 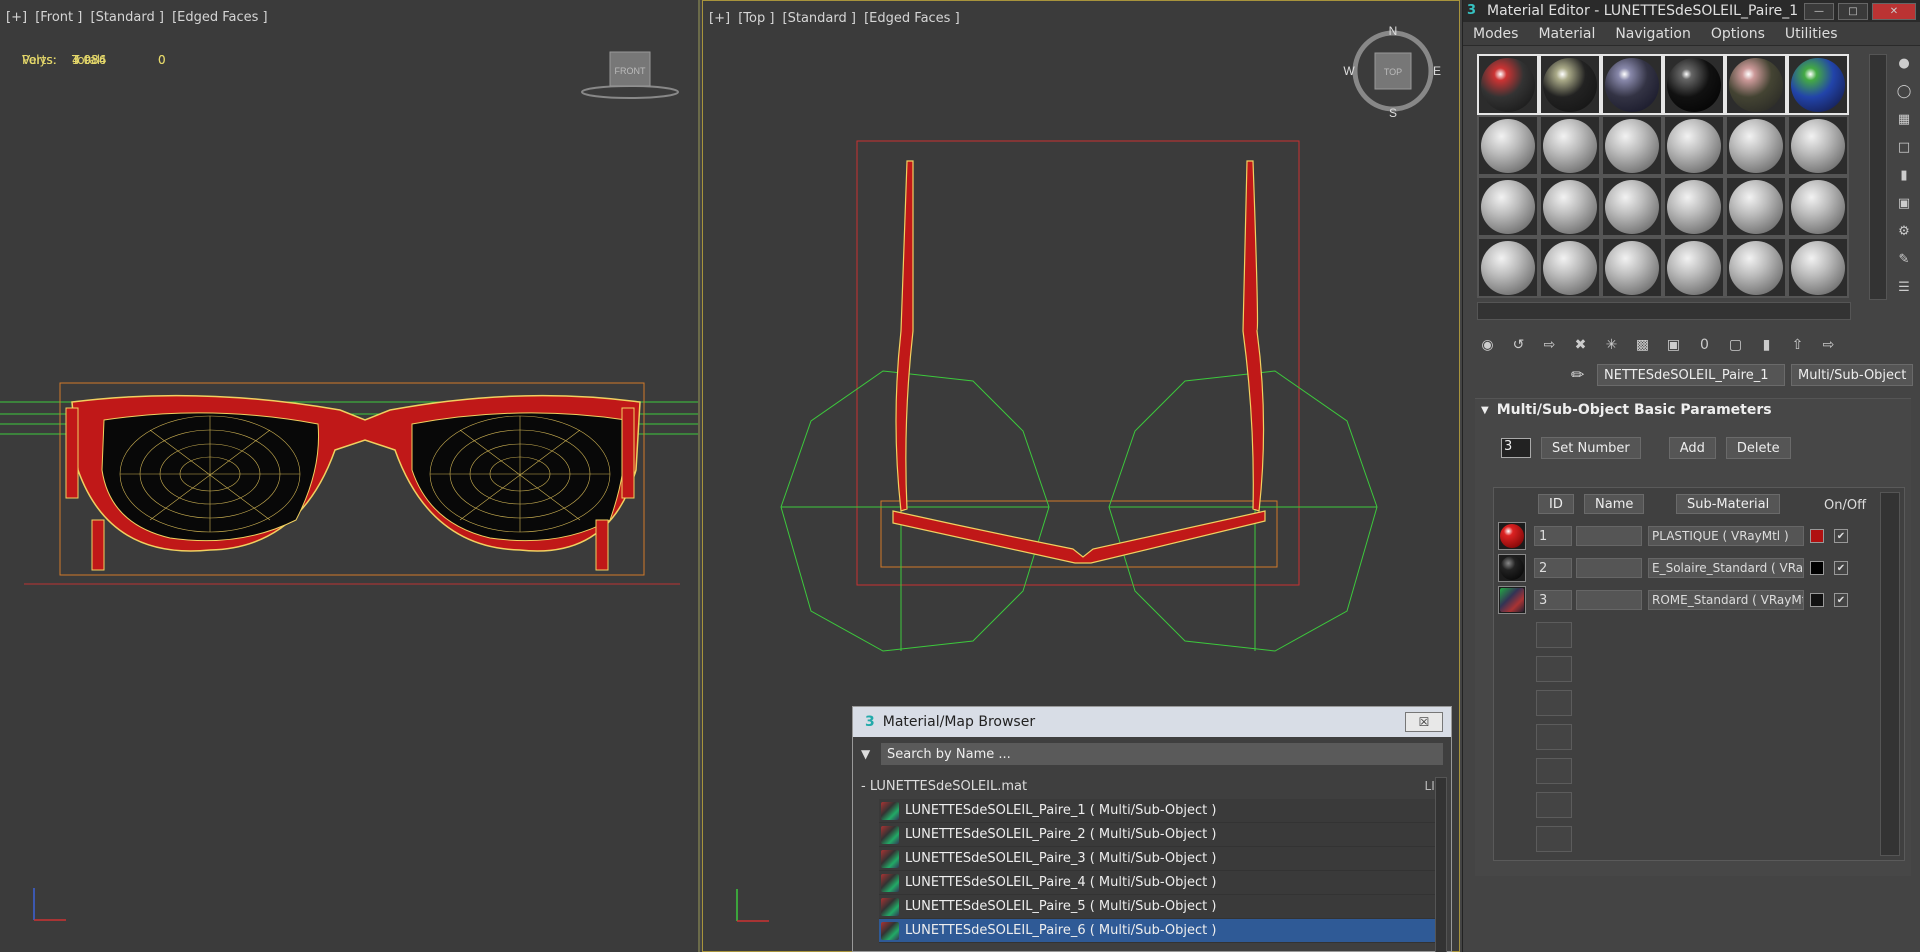 What do you see at coordinates (1152, 786) in the screenshot?
I see `library-group-header: - LUNETTESdeSOLEIL.mat LIB` at bounding box center [1152, 786].